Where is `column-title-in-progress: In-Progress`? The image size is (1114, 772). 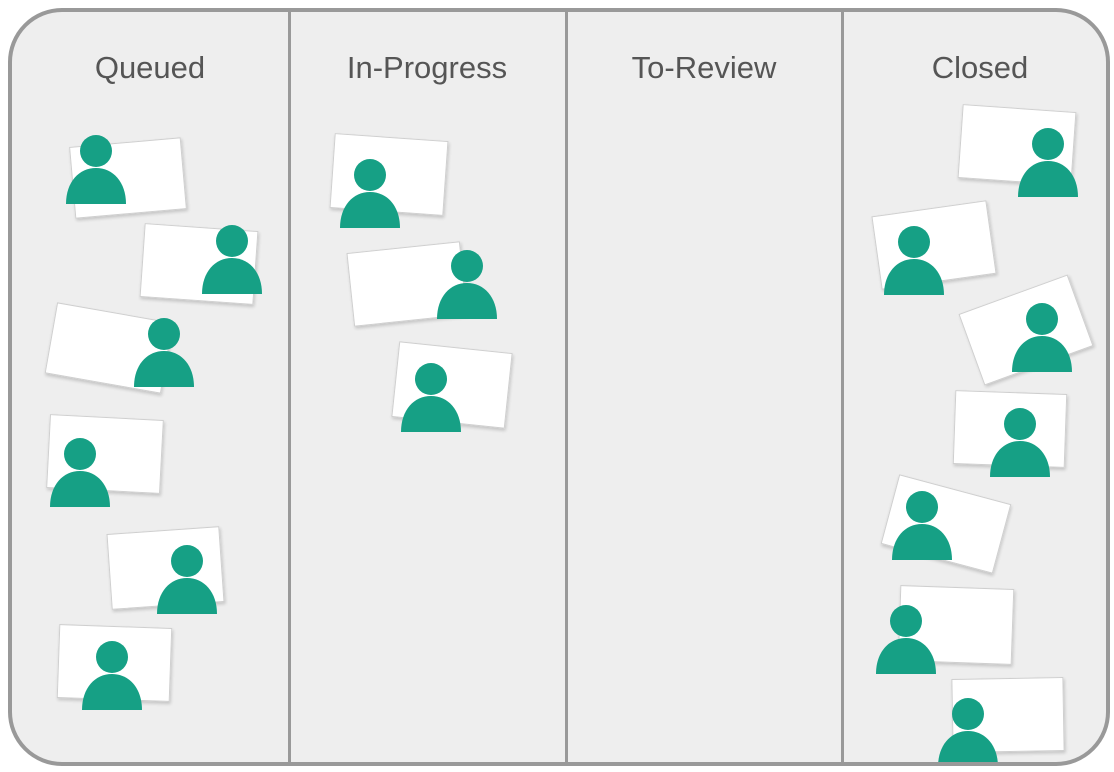
column-title-in-progress: In-Progress is located at coordinates (427, 67).